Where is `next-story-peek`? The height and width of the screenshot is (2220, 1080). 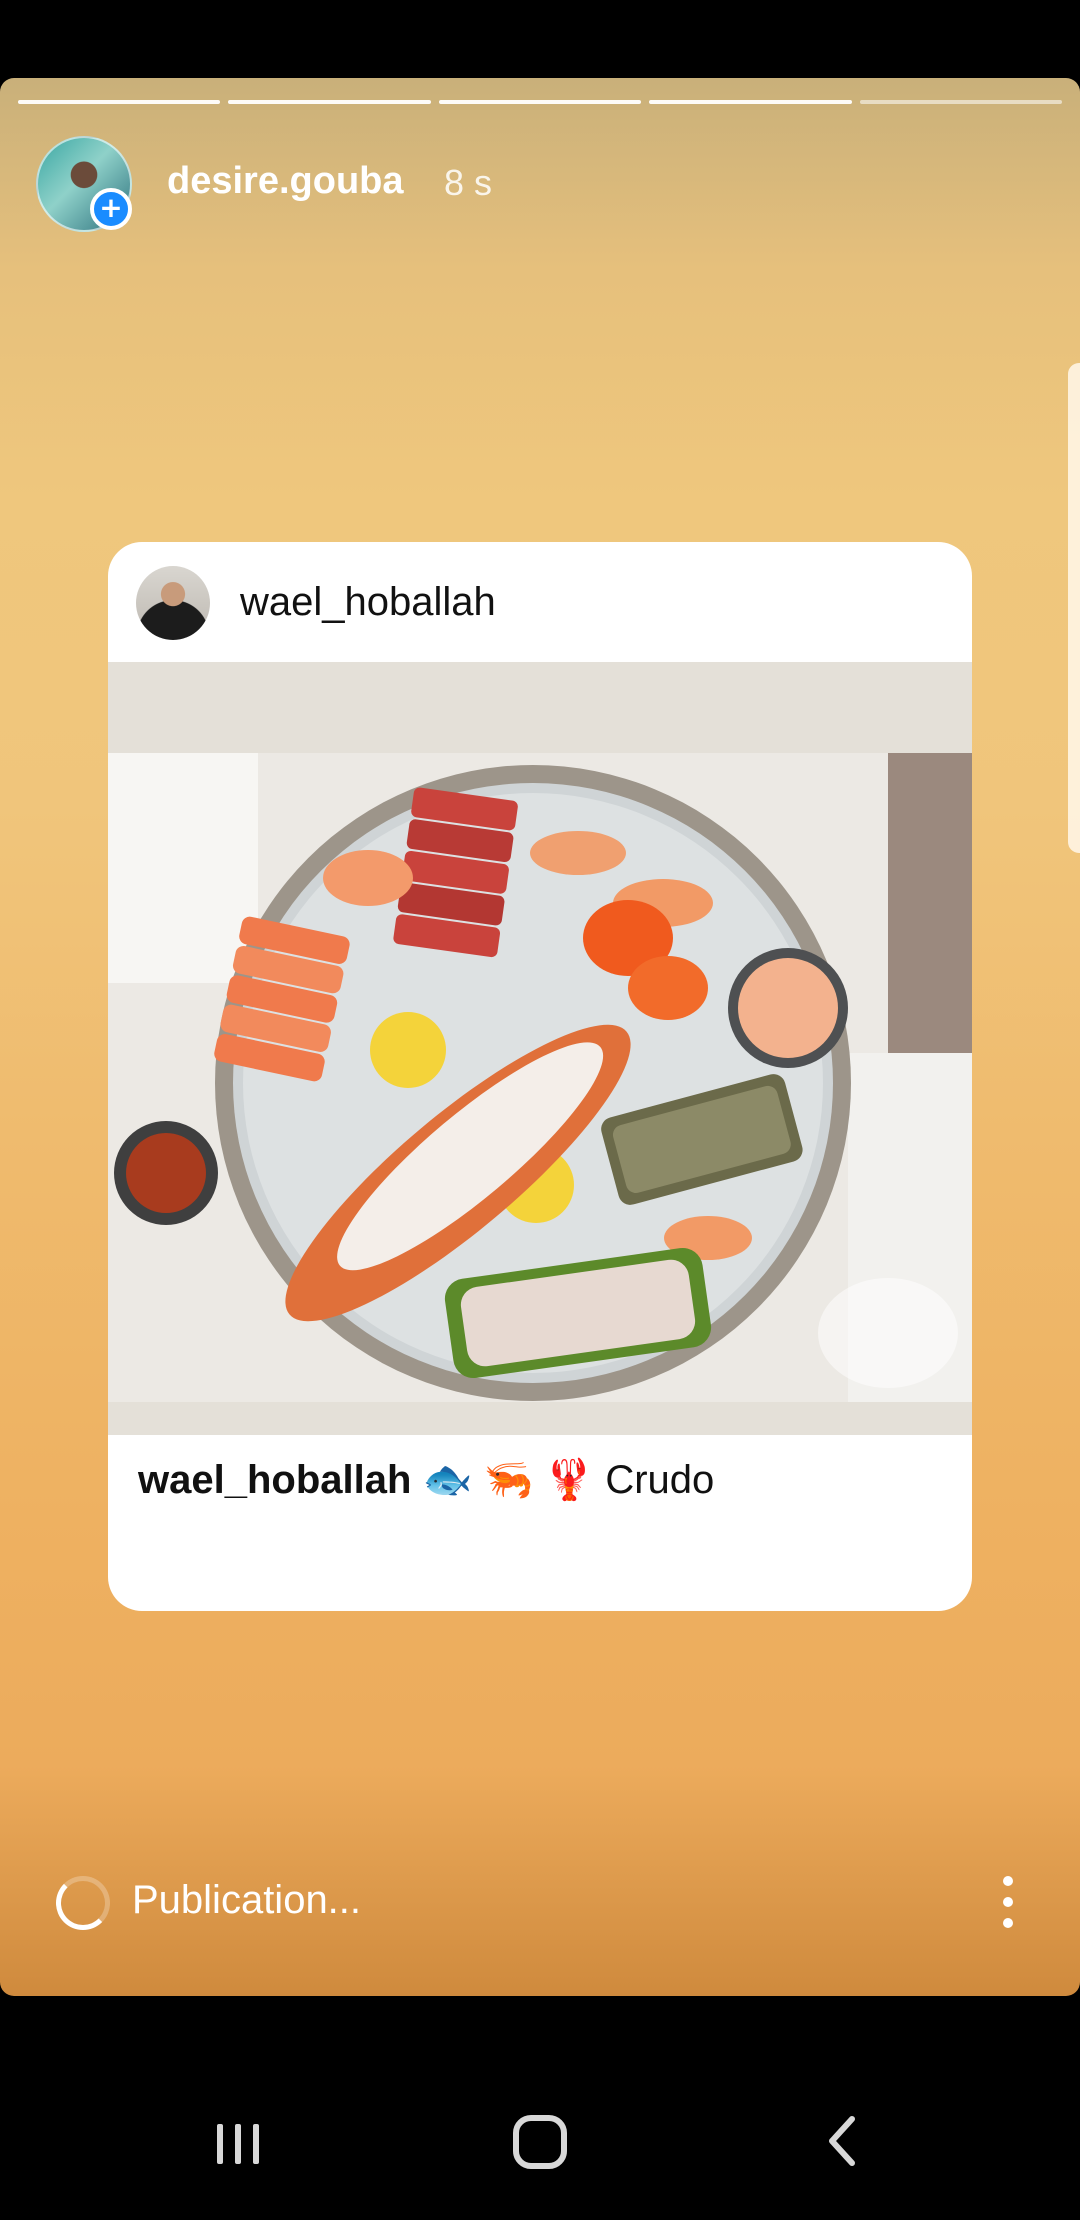
next-story-peek is located at coordinates (1074, 608).